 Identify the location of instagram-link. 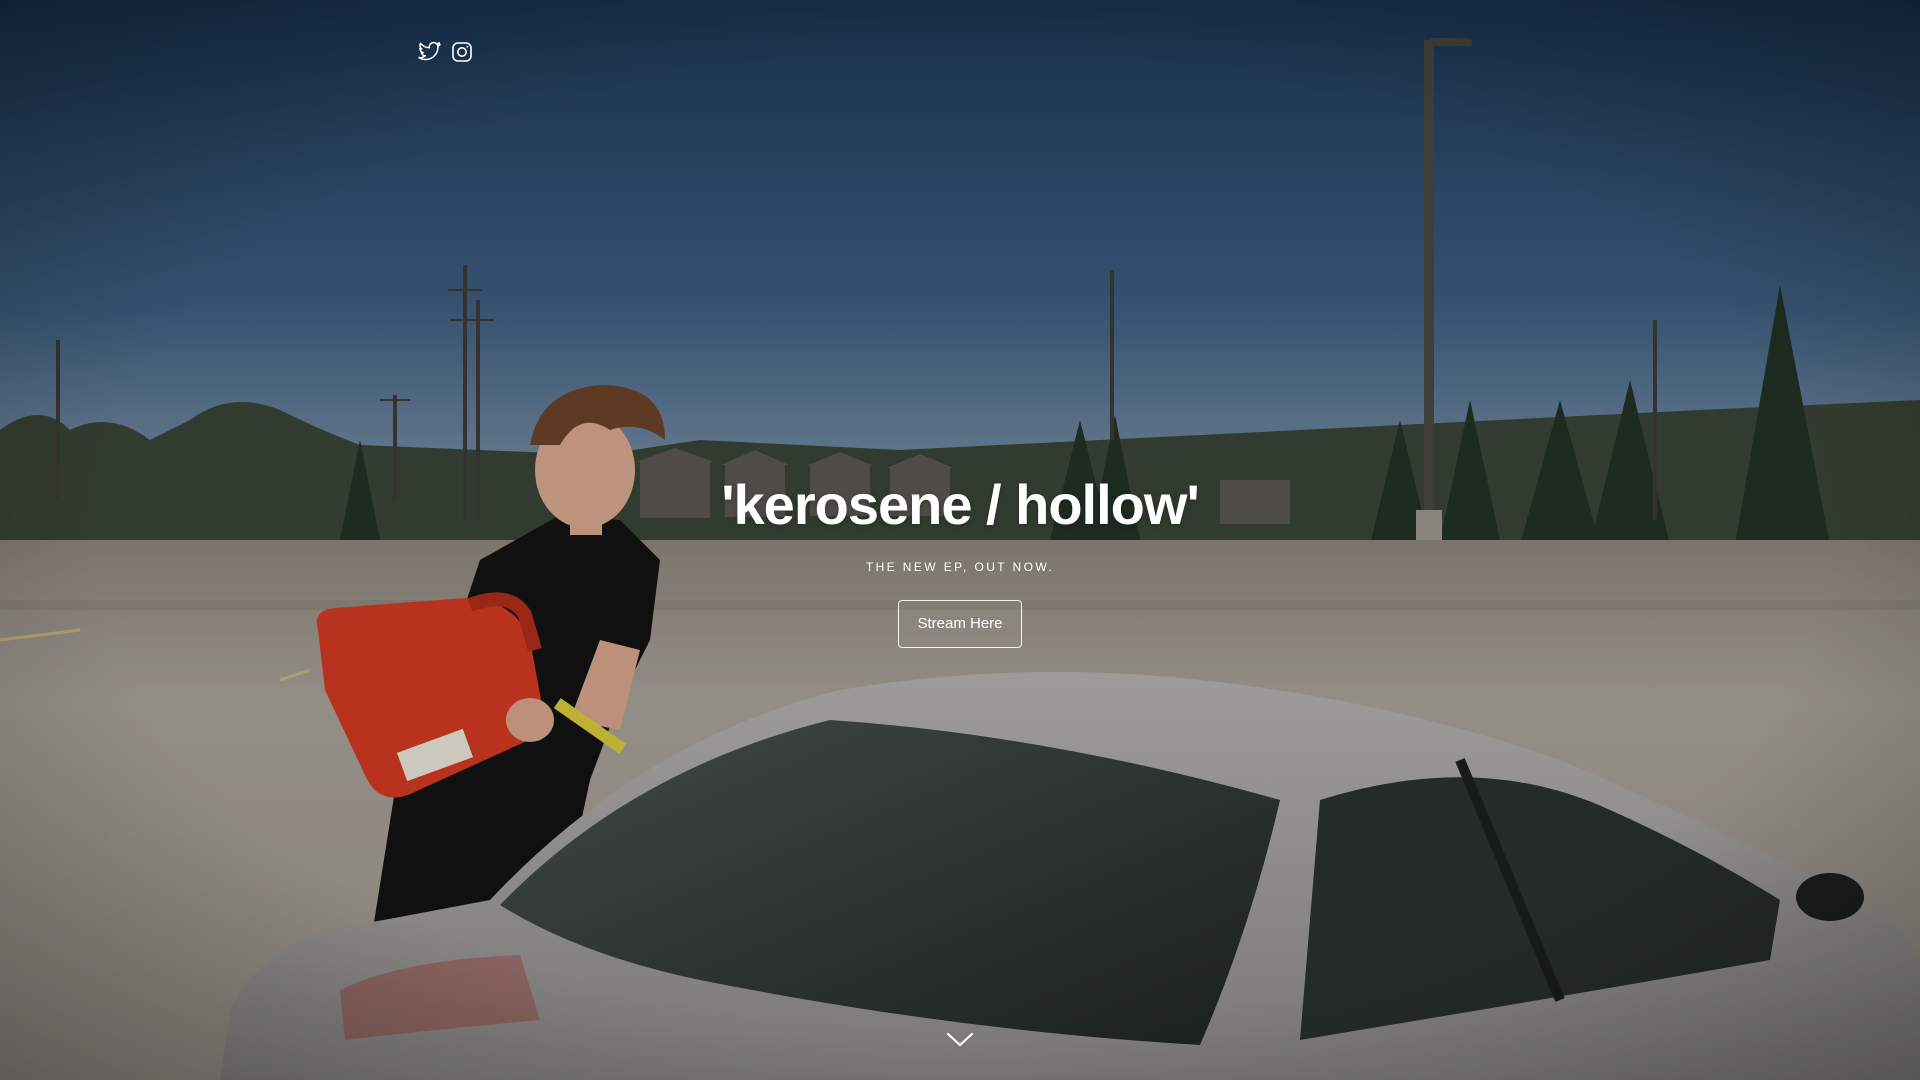
(462, 52).